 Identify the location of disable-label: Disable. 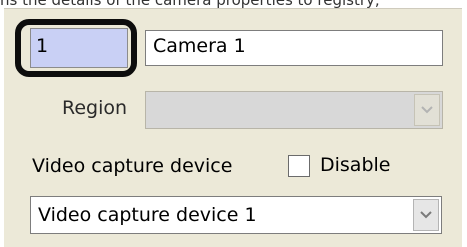
(355, 165).